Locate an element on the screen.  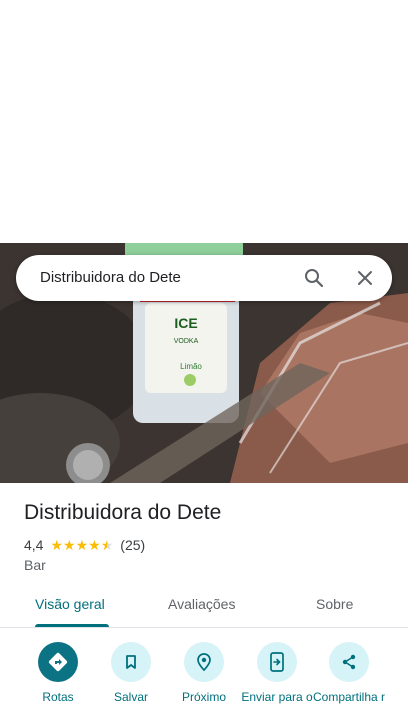
directions-label: Rotas is located at coordinates (58, 697).